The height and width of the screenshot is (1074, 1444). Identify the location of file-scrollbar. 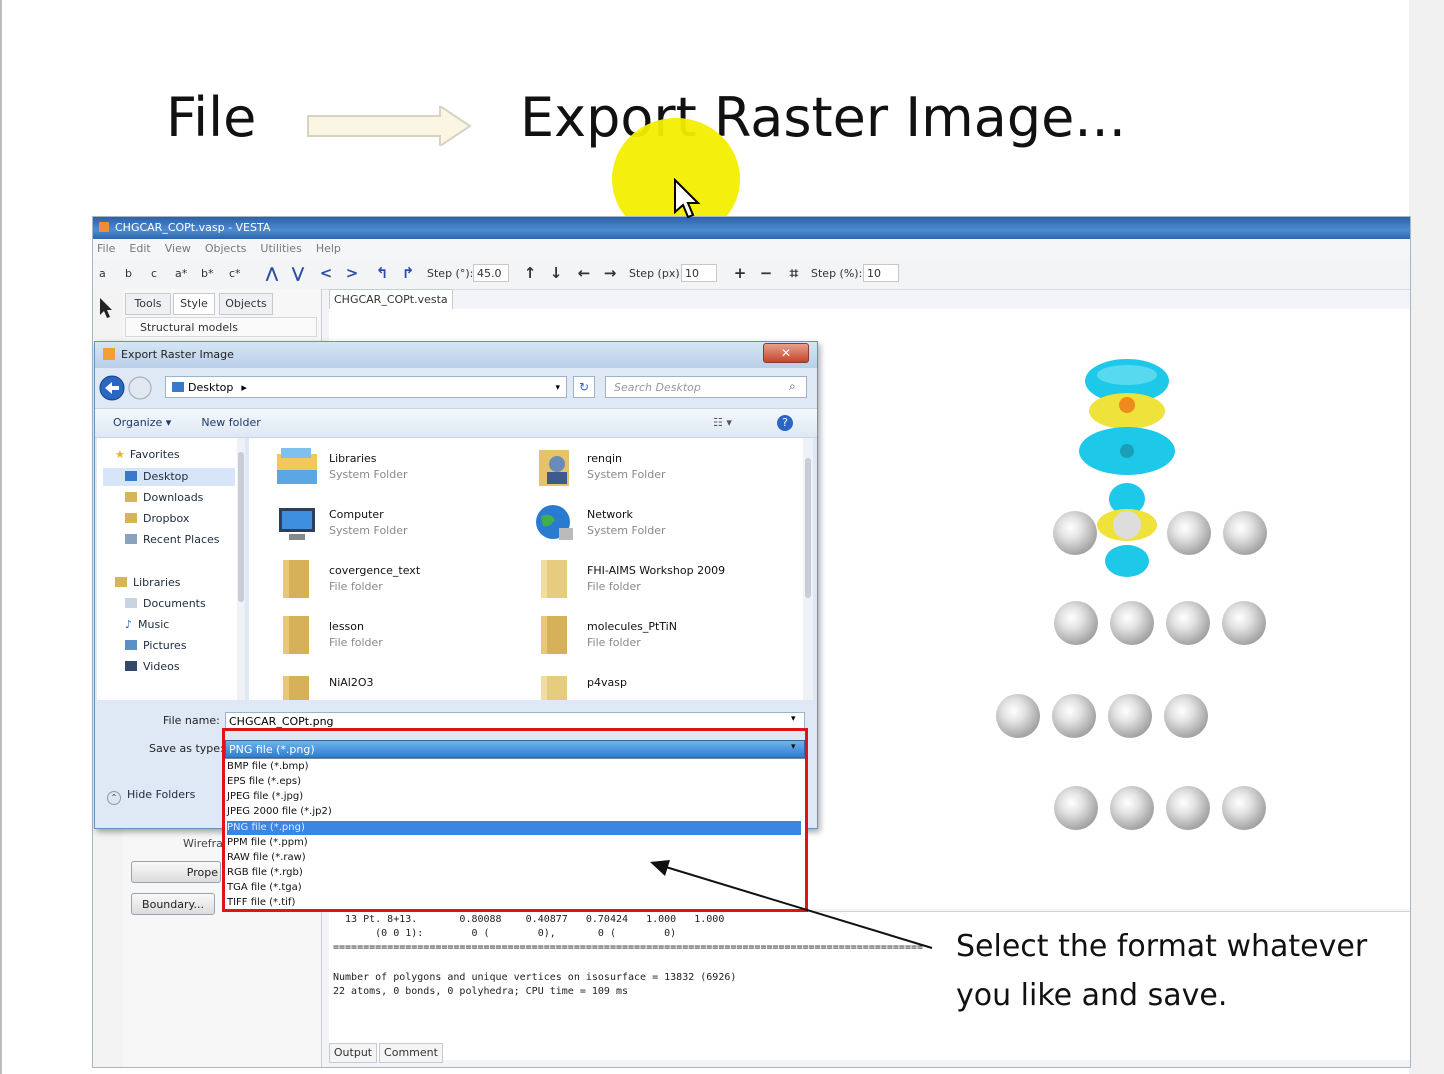
(808, 569).